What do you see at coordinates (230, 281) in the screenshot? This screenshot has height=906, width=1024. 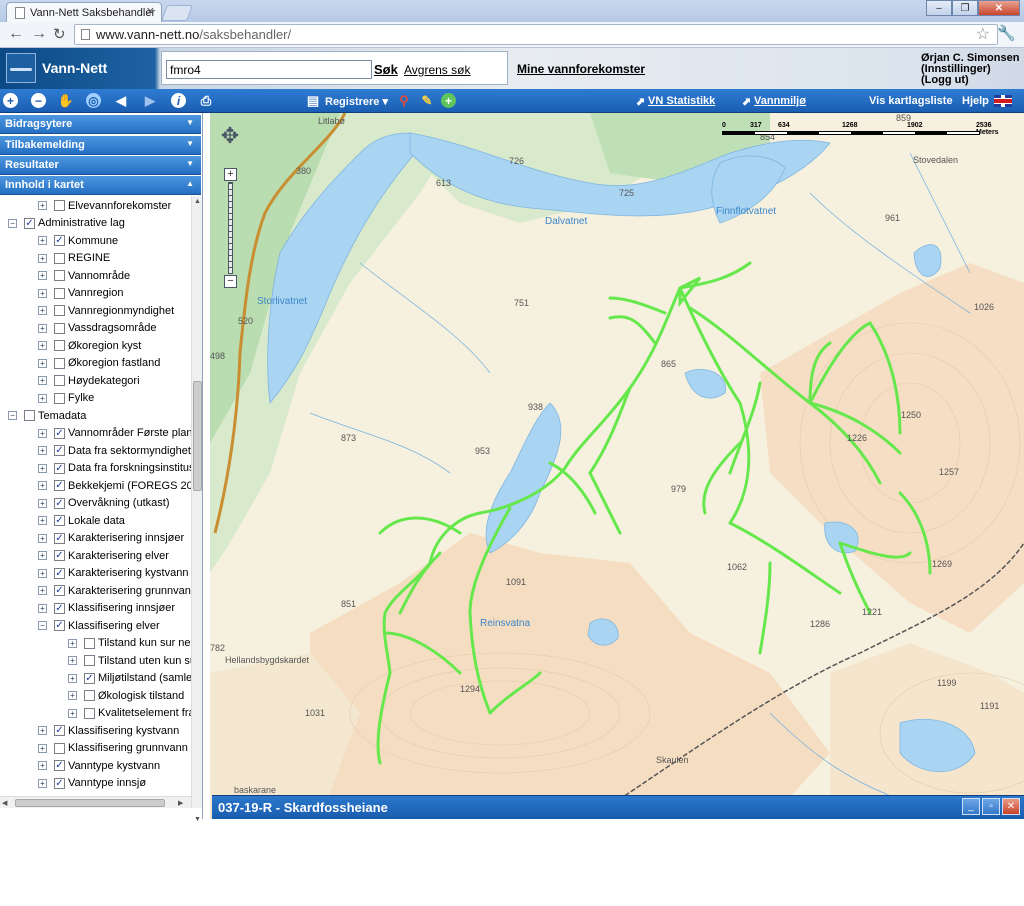 I see `zoom-minus-icon: −` at bounding box center [230, 281].